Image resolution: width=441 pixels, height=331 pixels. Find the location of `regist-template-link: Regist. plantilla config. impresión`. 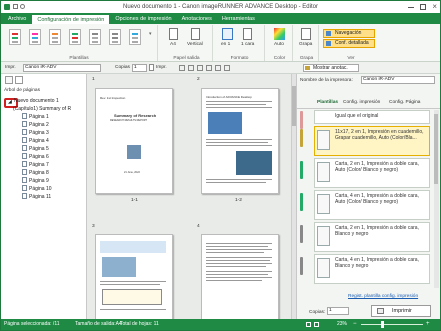

regist-template-link: Regist. plantilla config. impresión is located at coordinates (383, 296).